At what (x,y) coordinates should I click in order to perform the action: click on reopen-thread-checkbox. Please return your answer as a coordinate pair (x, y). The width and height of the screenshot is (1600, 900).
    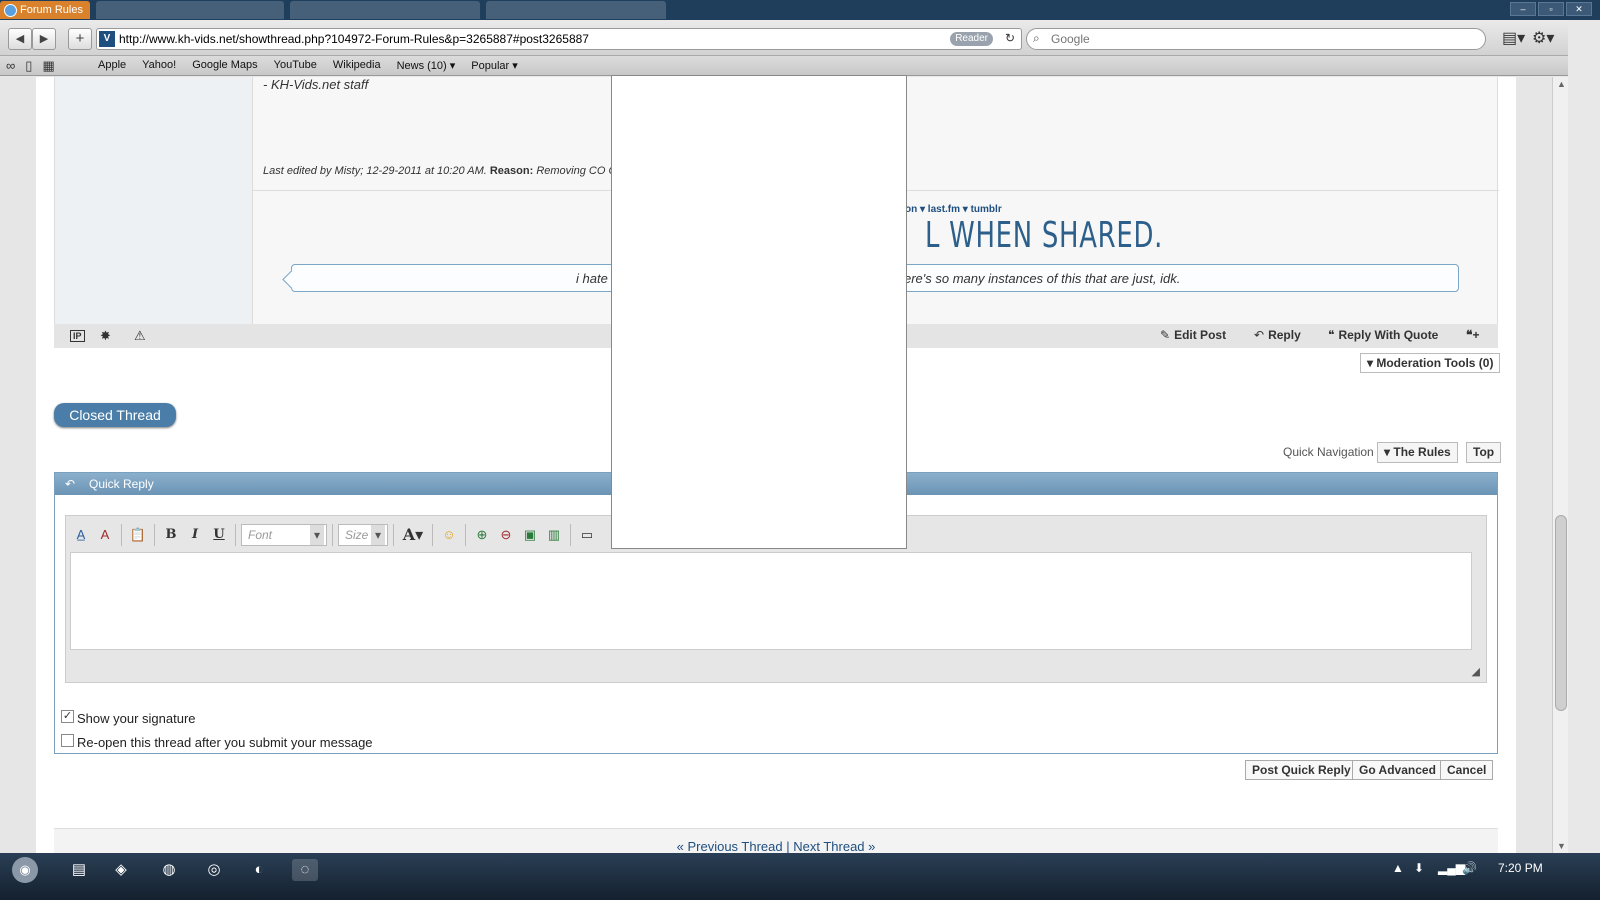
    Looking at the image, I should click on (67, 740).